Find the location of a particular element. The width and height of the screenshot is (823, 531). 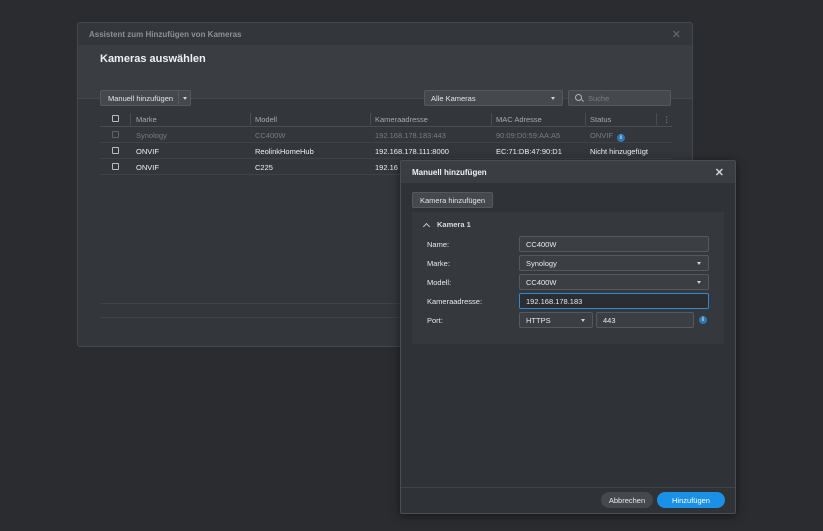

address-value: 192.168.178.183 is located at coordinates (554, 301).